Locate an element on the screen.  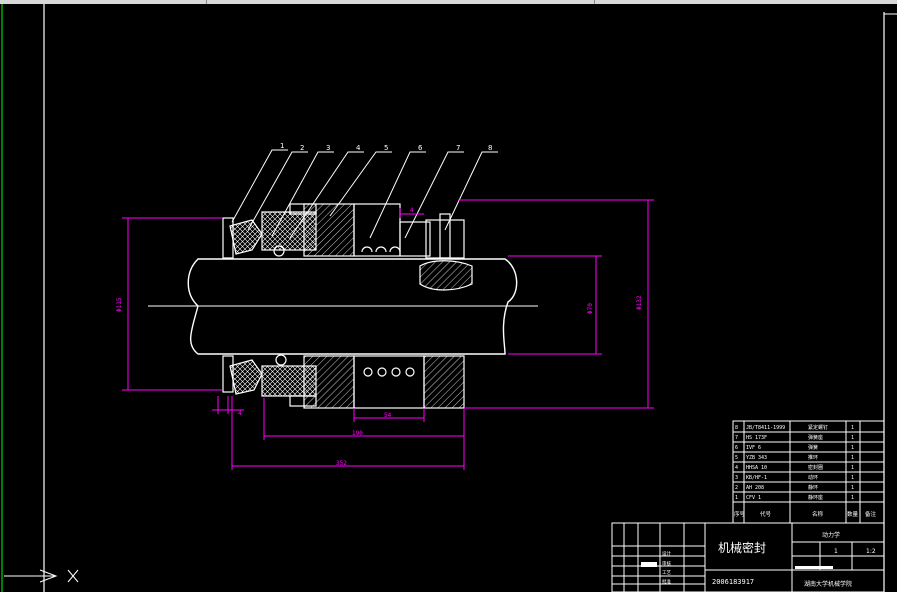
school-name: 湖南大学机械学院 is located at coordinates (828, 584).